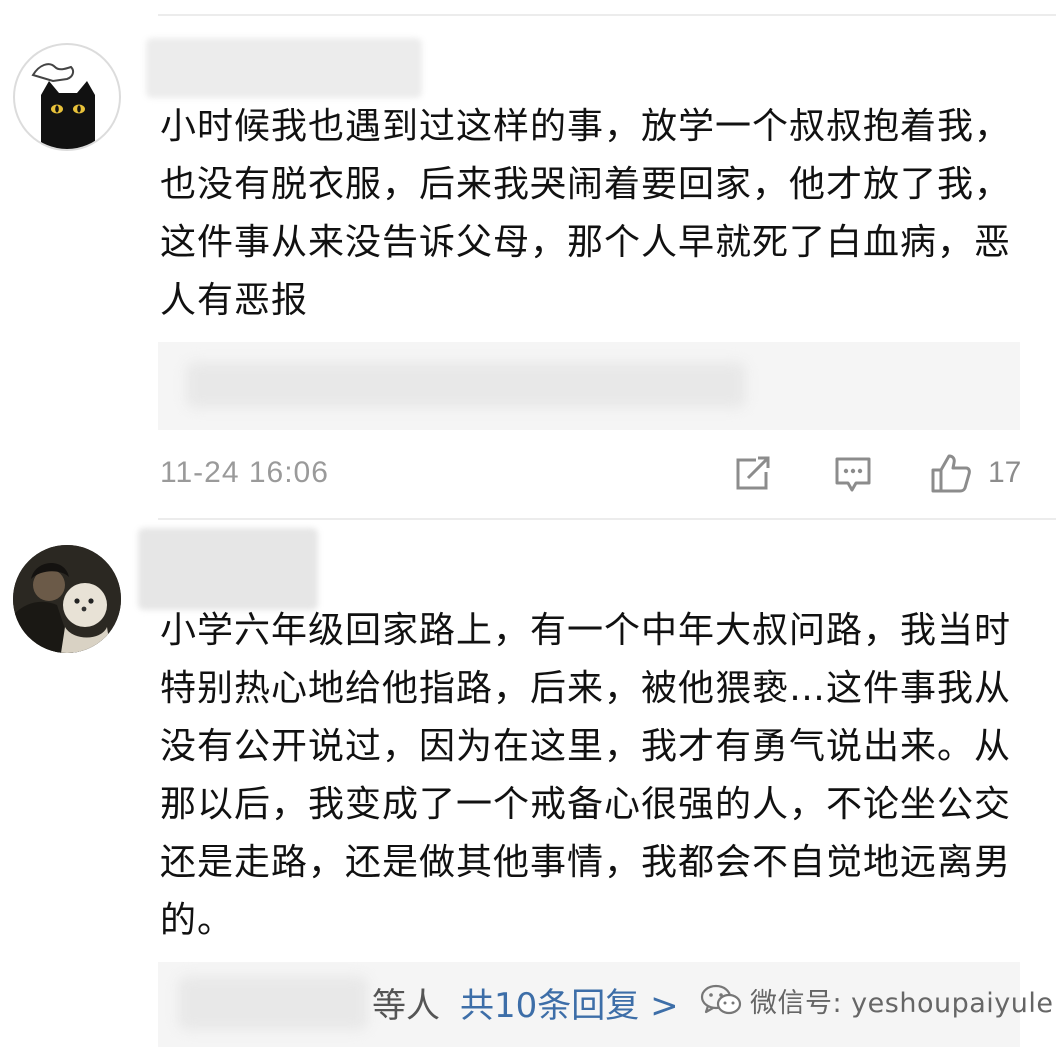  I want to click on reply-button, so click(853, 477).